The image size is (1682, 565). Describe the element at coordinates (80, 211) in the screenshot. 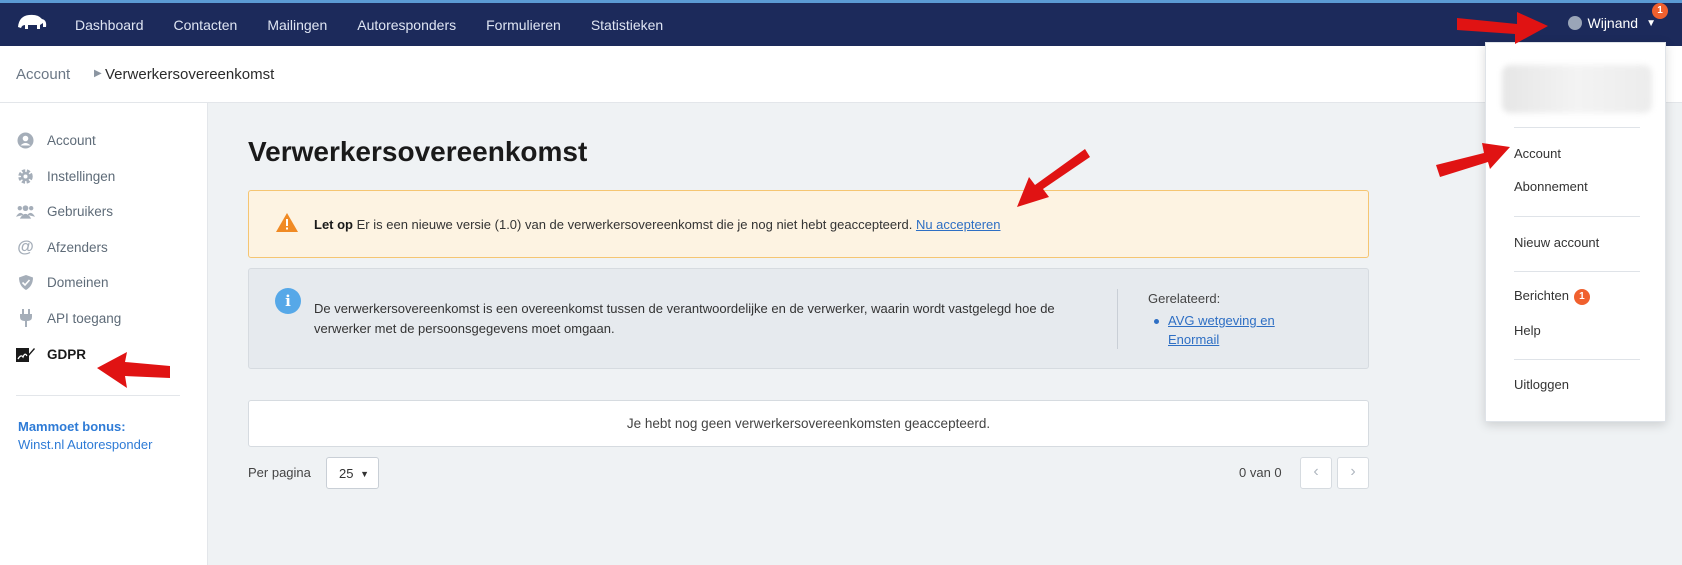

I see `sidebar-item-label: Gebruikers` at that location.